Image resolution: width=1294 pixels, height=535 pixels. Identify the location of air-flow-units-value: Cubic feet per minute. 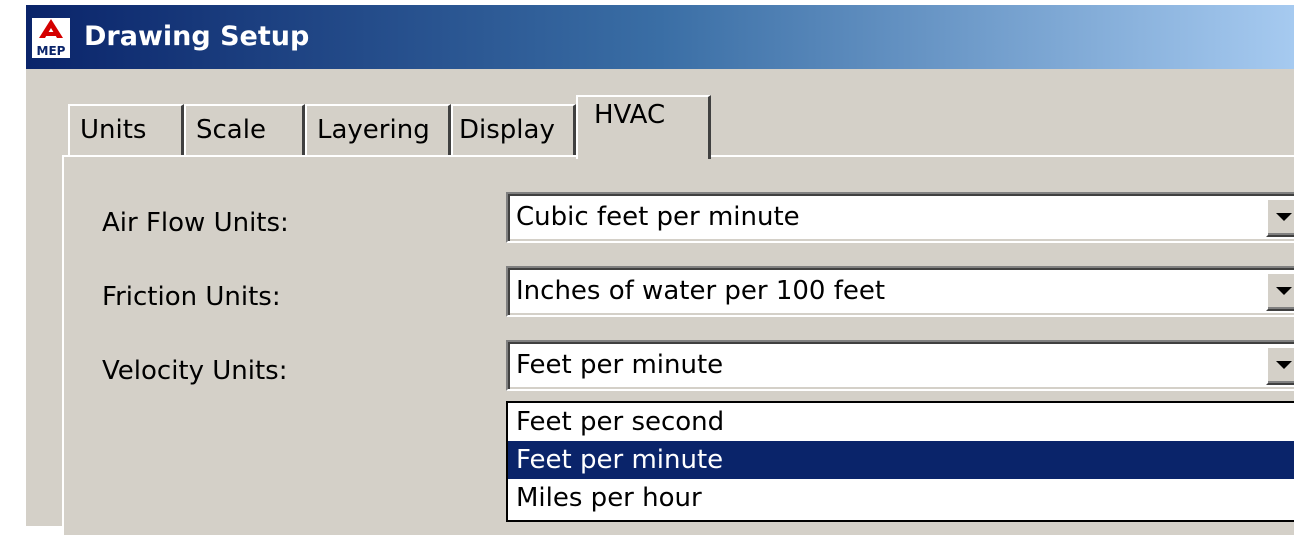
(658, 217).